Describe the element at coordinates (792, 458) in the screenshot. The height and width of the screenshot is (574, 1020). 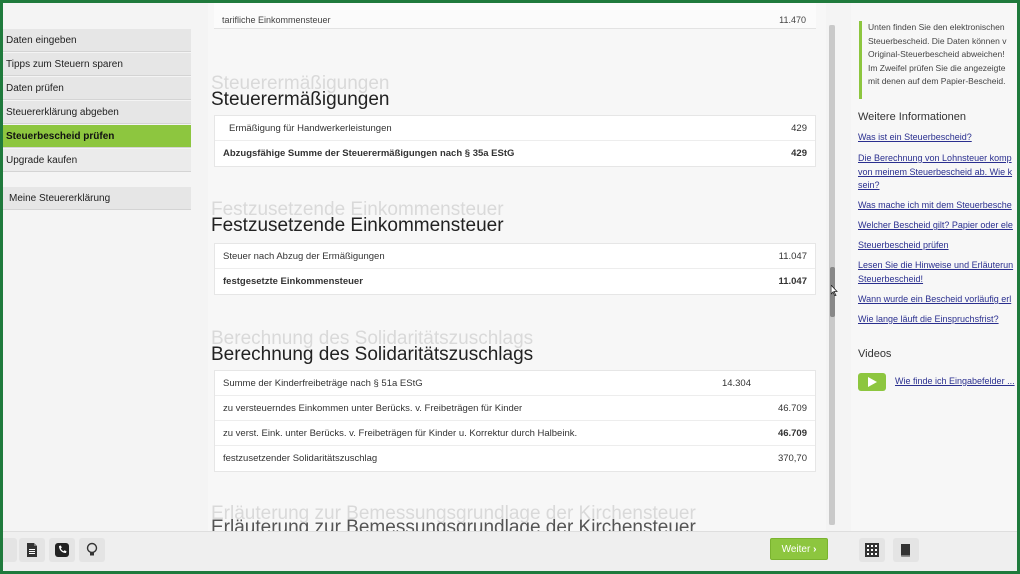
I see `row-value: 370,70` at that location.